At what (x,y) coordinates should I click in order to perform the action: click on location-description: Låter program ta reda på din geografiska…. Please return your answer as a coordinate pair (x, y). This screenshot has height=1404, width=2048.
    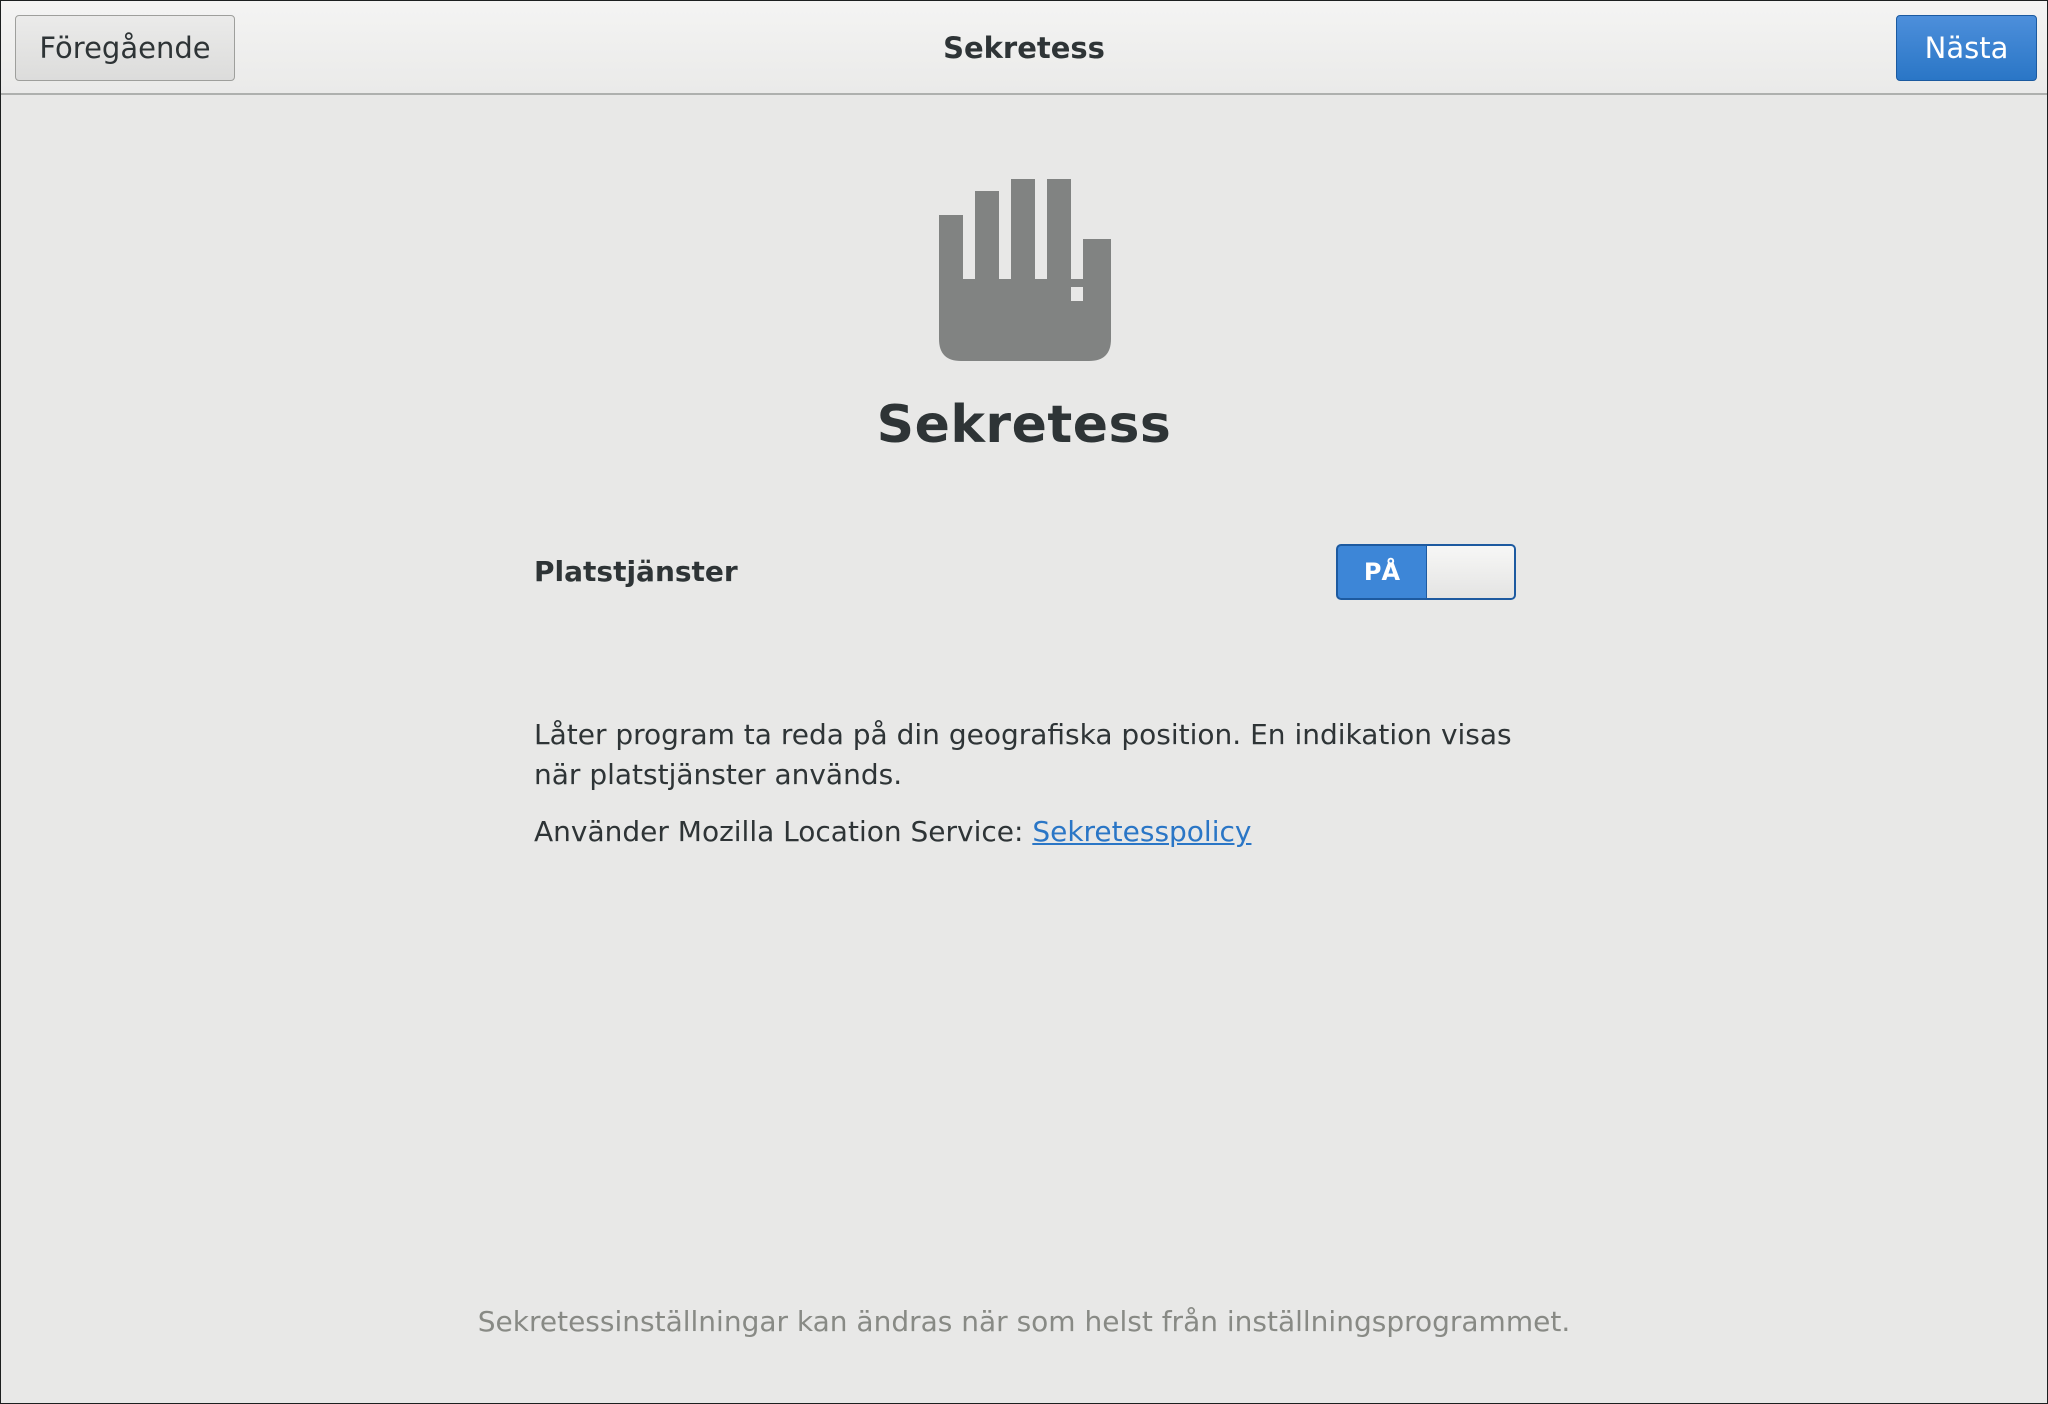
    Looking at the image, I should click on (1023, 754).